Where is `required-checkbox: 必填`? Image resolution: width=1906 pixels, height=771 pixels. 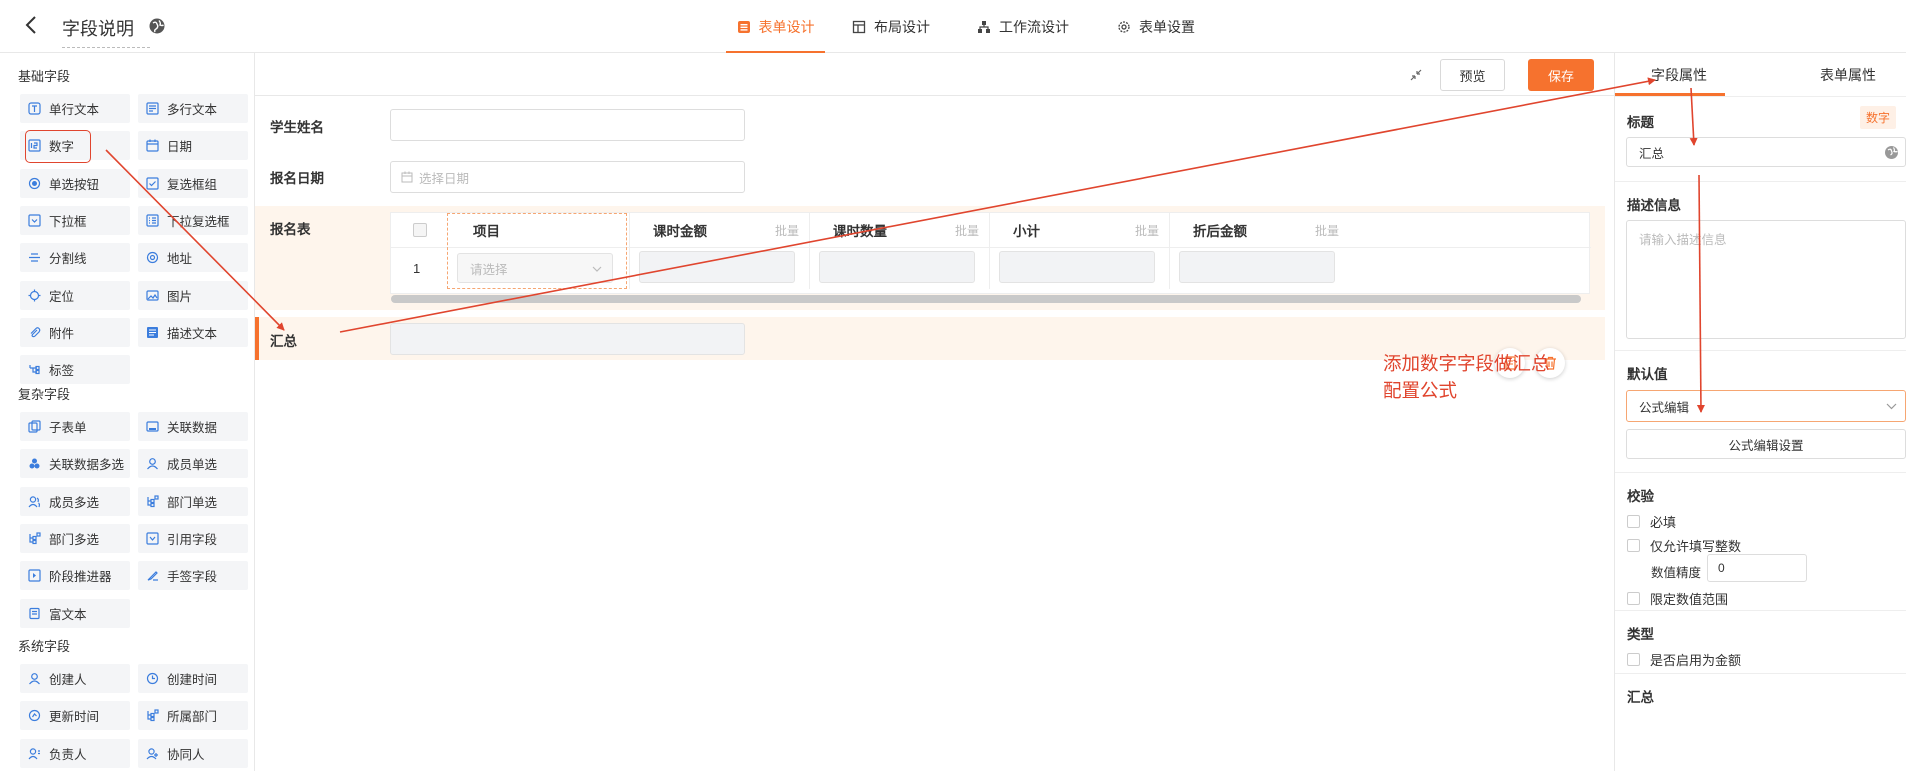
required-checkbox: 必填 is located at coordinates (1651, 521).